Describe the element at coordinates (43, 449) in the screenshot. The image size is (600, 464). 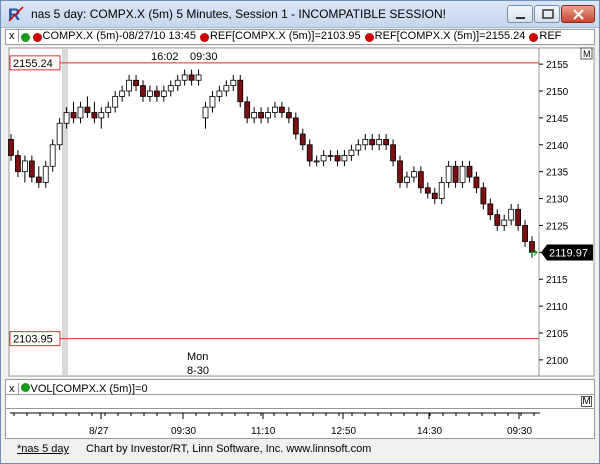
I see `chart-tab-link: *nas 5 day` at that location.